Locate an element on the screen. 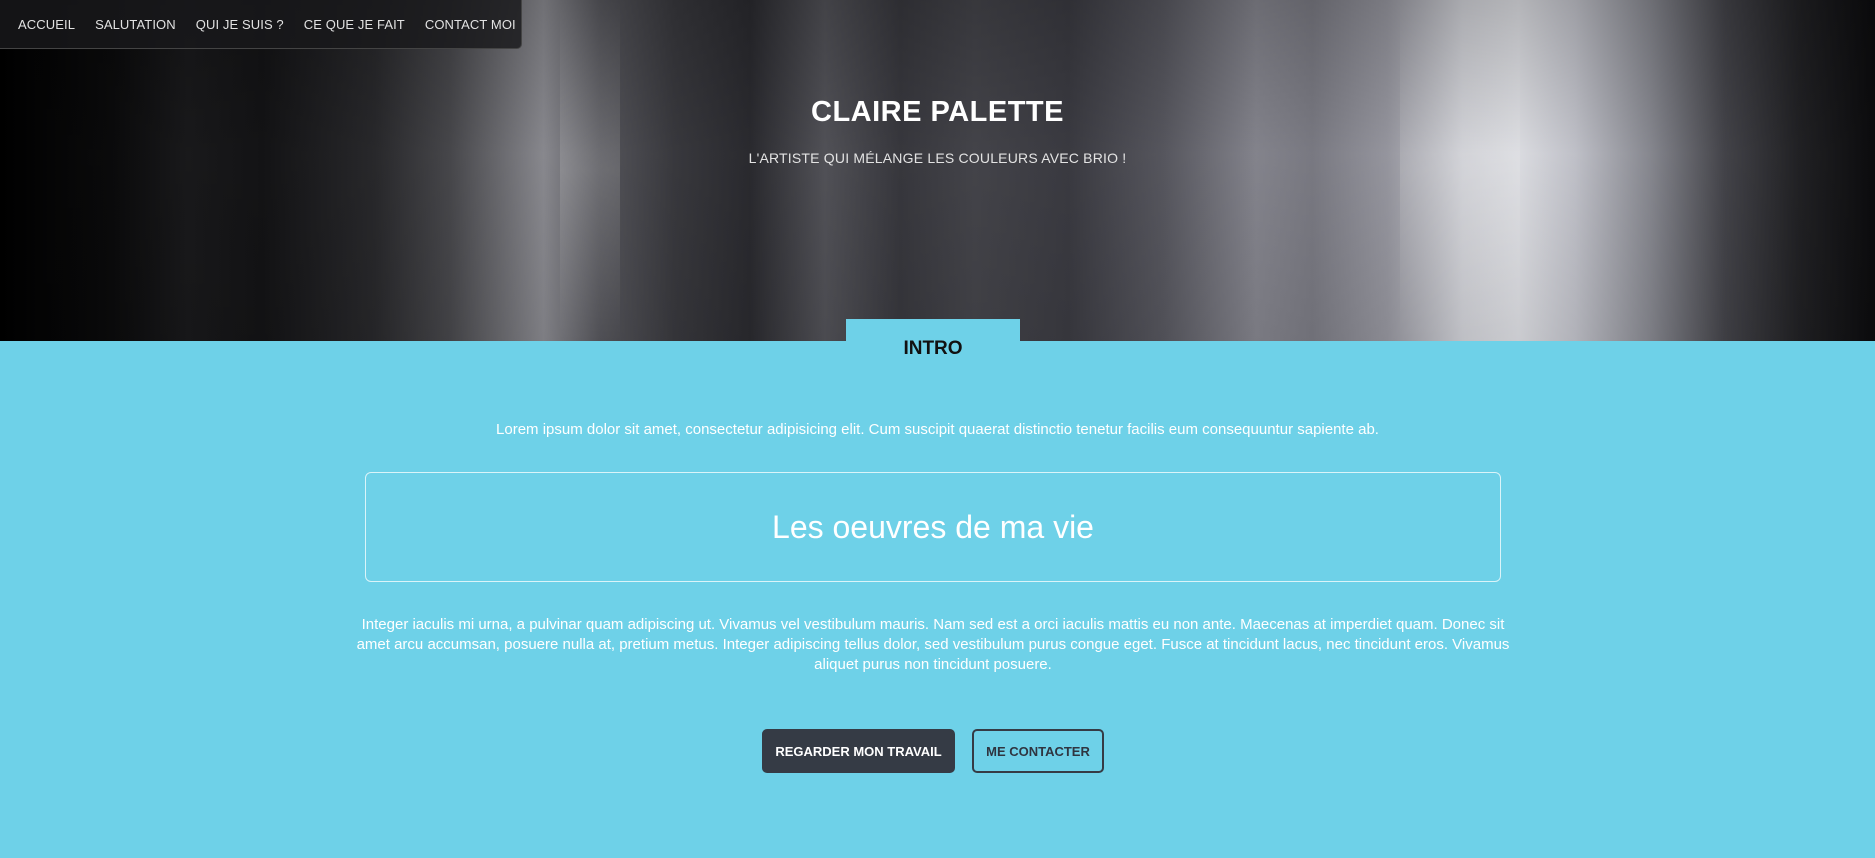  nav-item-accueil: ACCUEIL is located at coordinates (46, 24).